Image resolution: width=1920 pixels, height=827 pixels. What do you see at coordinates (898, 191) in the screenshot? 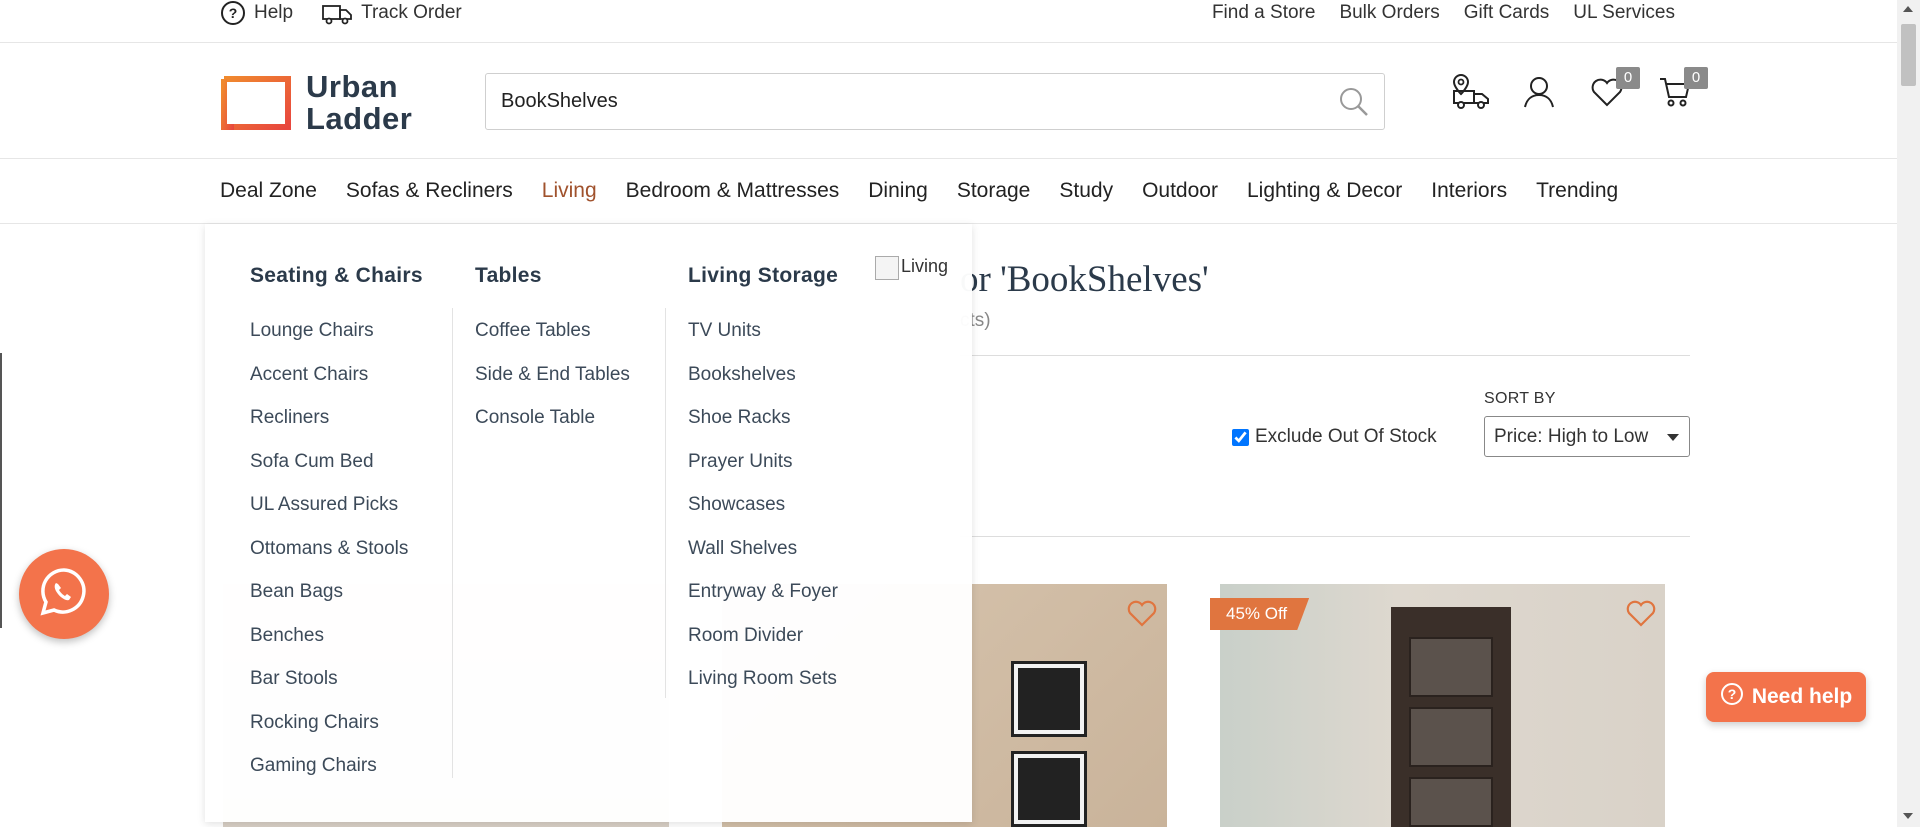
I see `nav-item-dining: Dining` at bounding box center [898, 191].